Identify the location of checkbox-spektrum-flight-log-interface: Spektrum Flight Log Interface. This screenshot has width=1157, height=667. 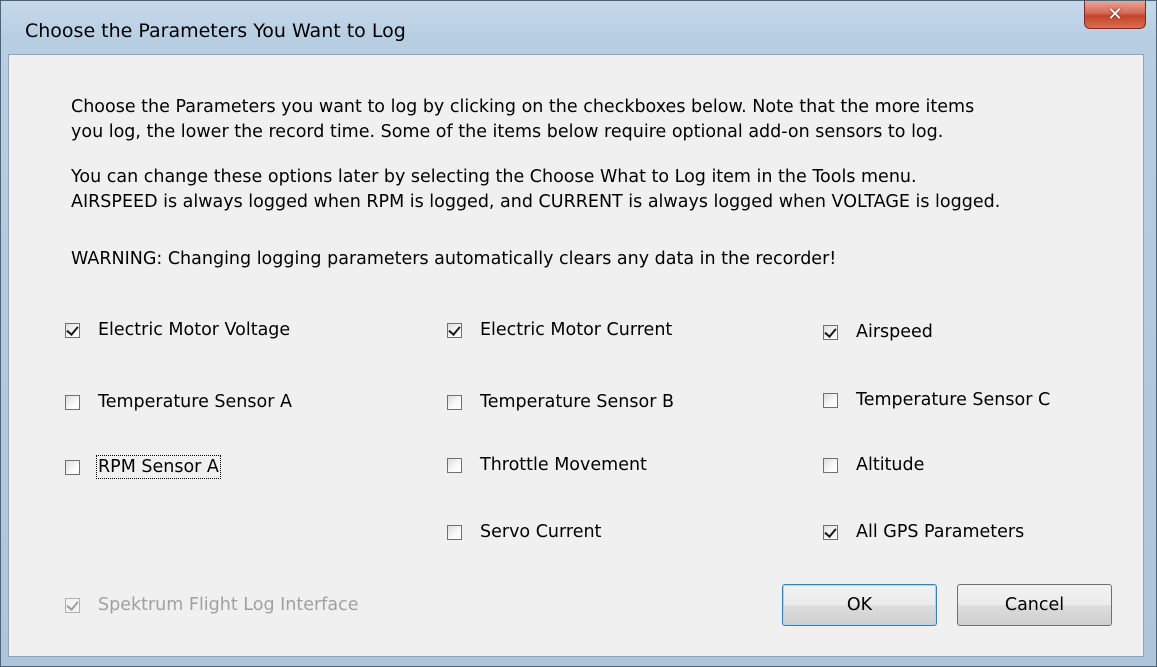
(211, 605).